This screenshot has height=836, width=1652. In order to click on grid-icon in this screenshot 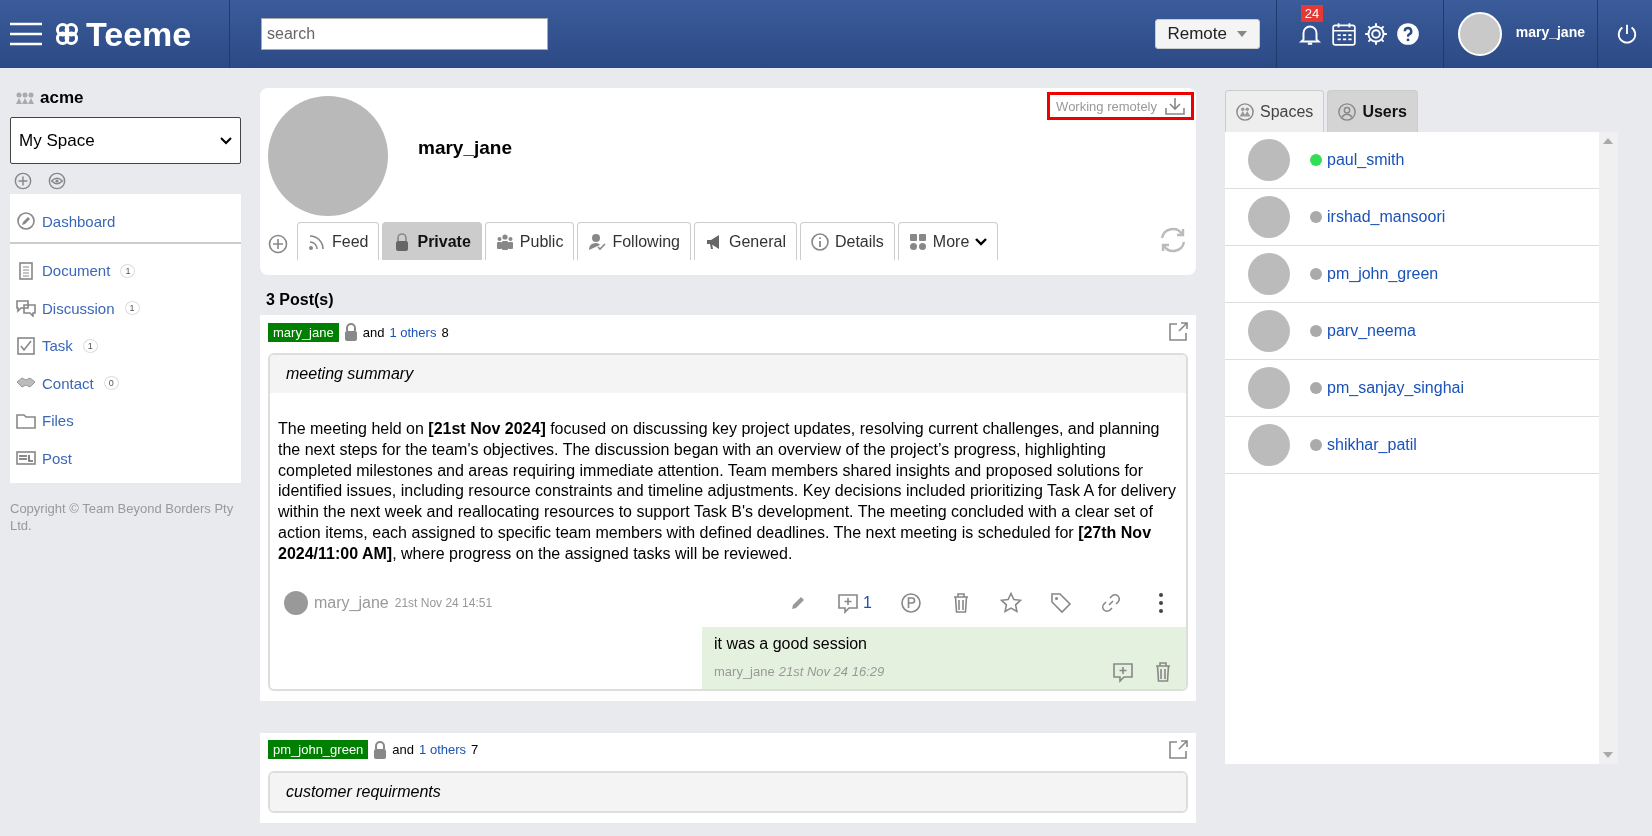, I will do `click(917, 241)`.